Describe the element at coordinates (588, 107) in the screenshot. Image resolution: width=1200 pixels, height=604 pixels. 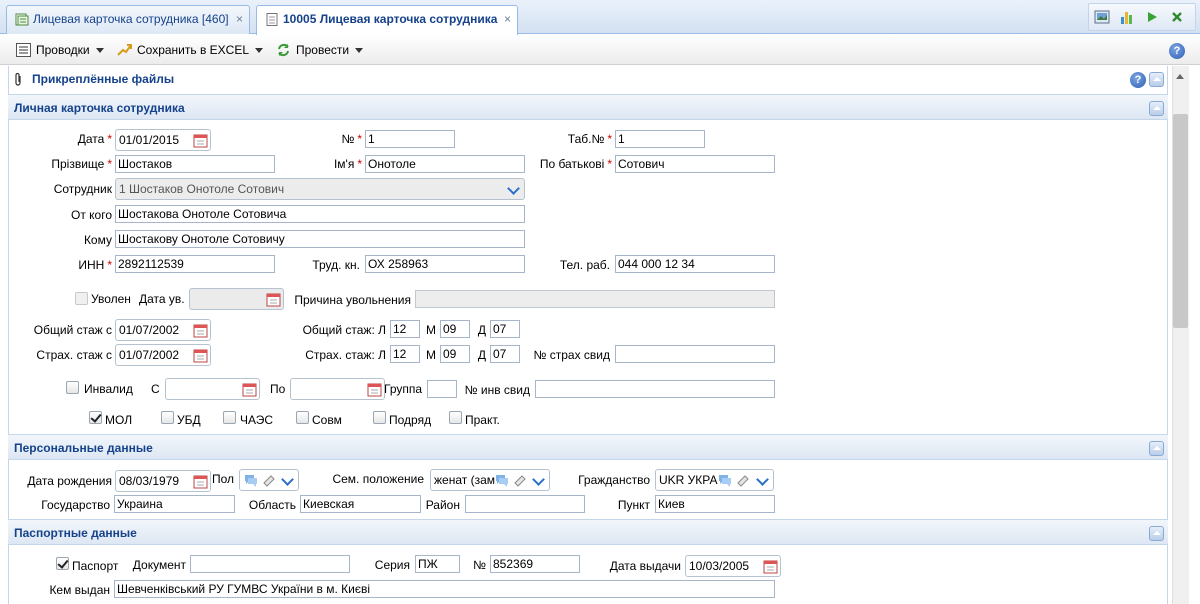
I see `section-personal-card: Личная карточка сотрудника` at that location.